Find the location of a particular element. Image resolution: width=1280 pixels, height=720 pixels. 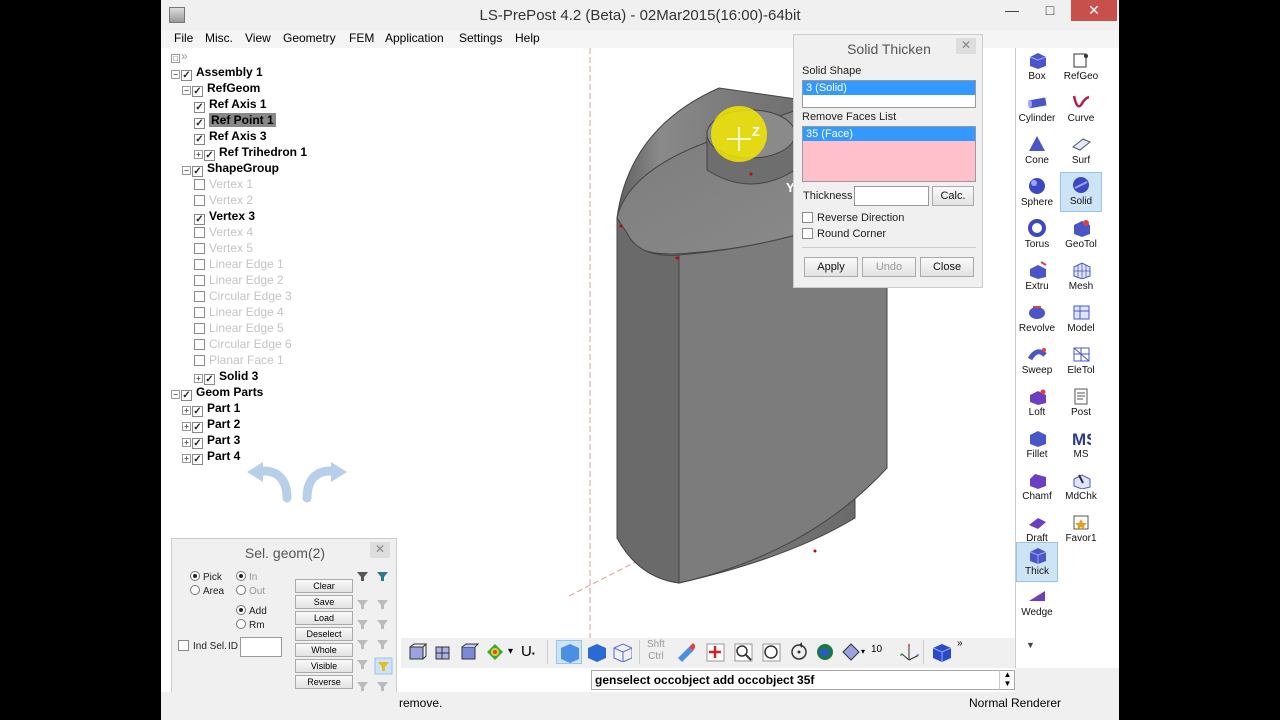

tree-item-linear-edge-4: Linear Edge 4 is located at coordinates (239, 313).